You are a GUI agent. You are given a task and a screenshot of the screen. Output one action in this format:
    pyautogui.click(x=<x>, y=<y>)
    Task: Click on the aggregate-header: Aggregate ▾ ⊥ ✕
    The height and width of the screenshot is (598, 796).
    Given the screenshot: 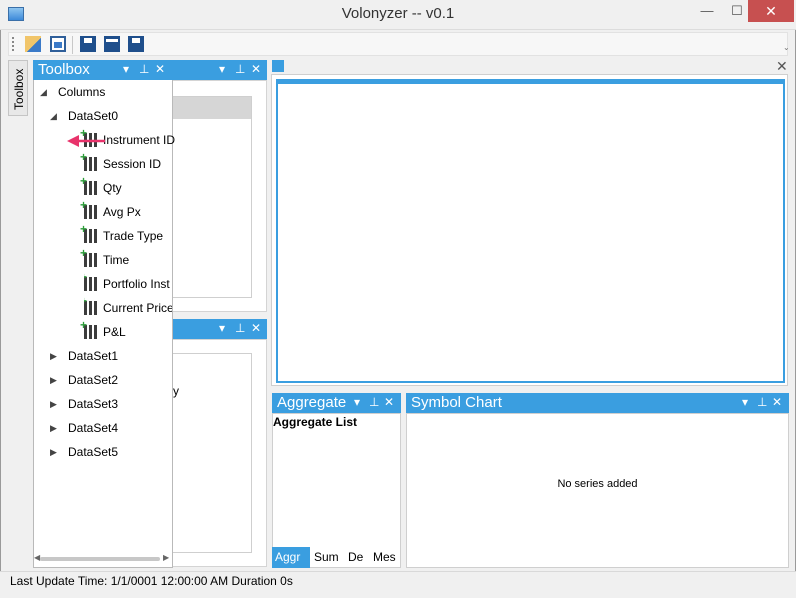 What is the action you would take?
    pyautogui.click(x=336, y=403)
    